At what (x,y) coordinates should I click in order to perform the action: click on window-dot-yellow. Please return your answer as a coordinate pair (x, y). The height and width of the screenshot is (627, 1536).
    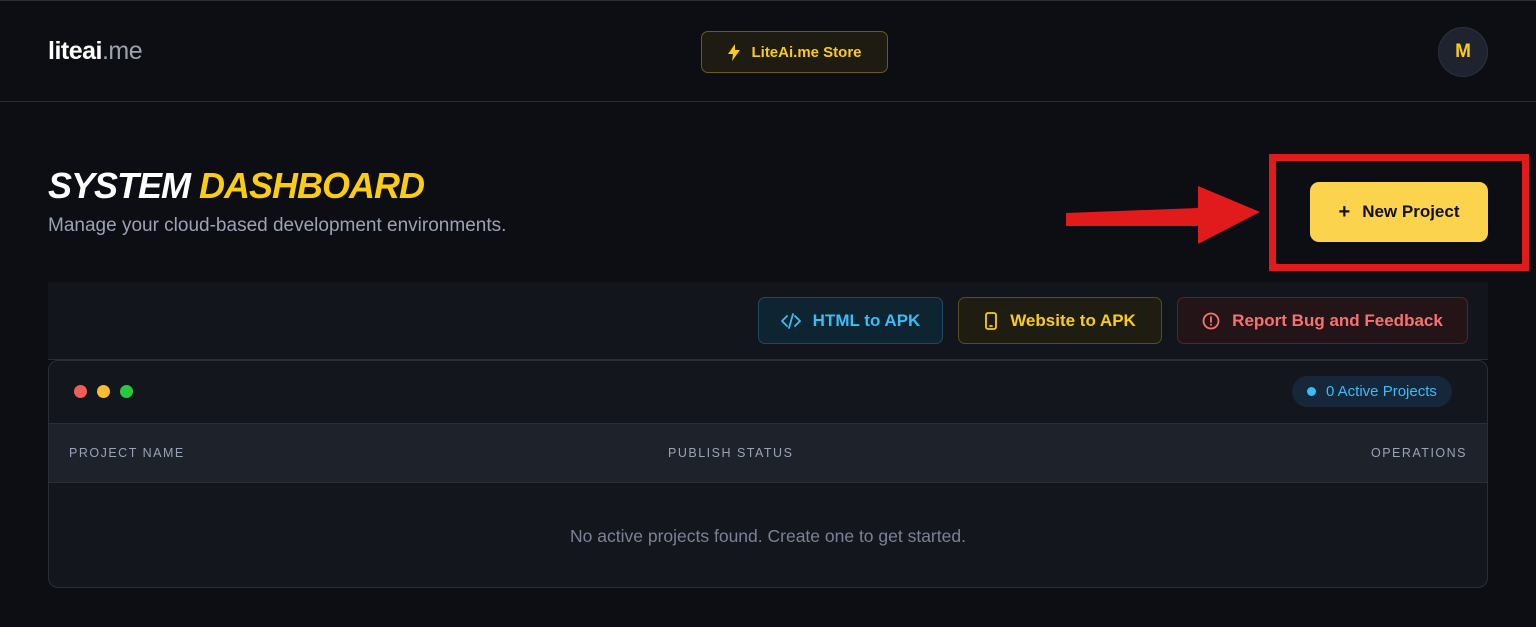
    Looking at the image, I should click on (103, 391).